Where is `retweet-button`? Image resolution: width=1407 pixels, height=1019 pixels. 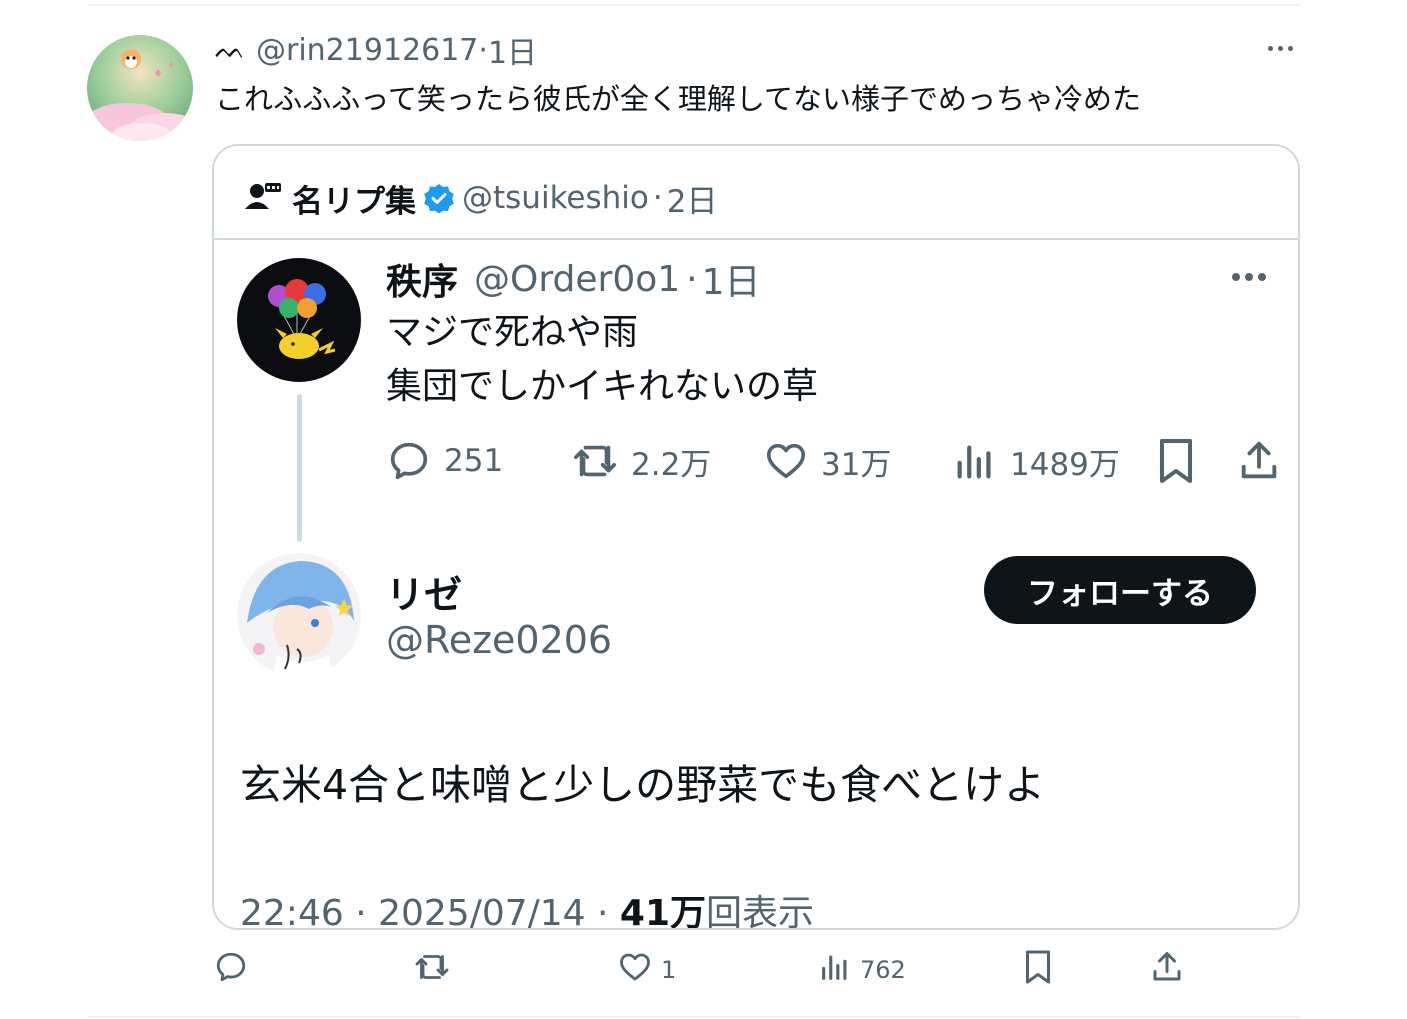
retweet-button is located at coordinates (436, 970).